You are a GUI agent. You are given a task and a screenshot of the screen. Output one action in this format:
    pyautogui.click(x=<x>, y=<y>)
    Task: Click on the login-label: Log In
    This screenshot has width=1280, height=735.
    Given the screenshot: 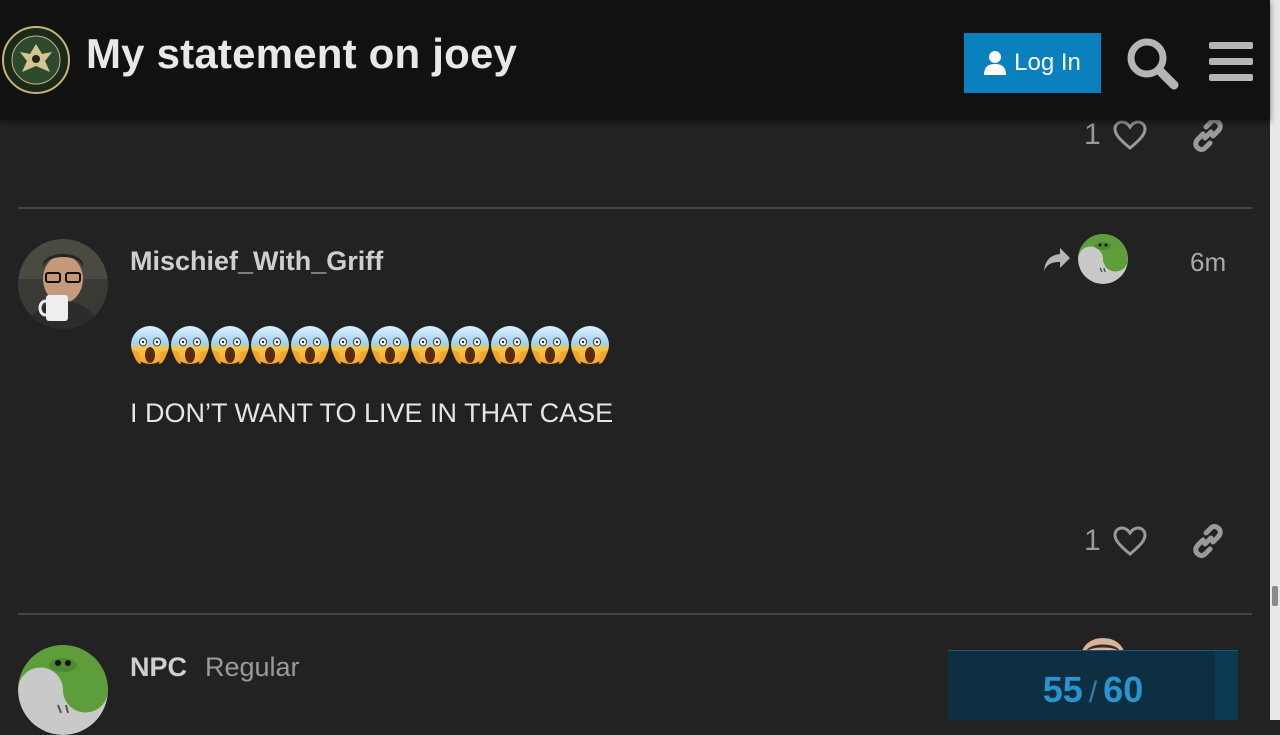 What is the action you would take?
    pyautogui.click(x=1047, y=62)
    